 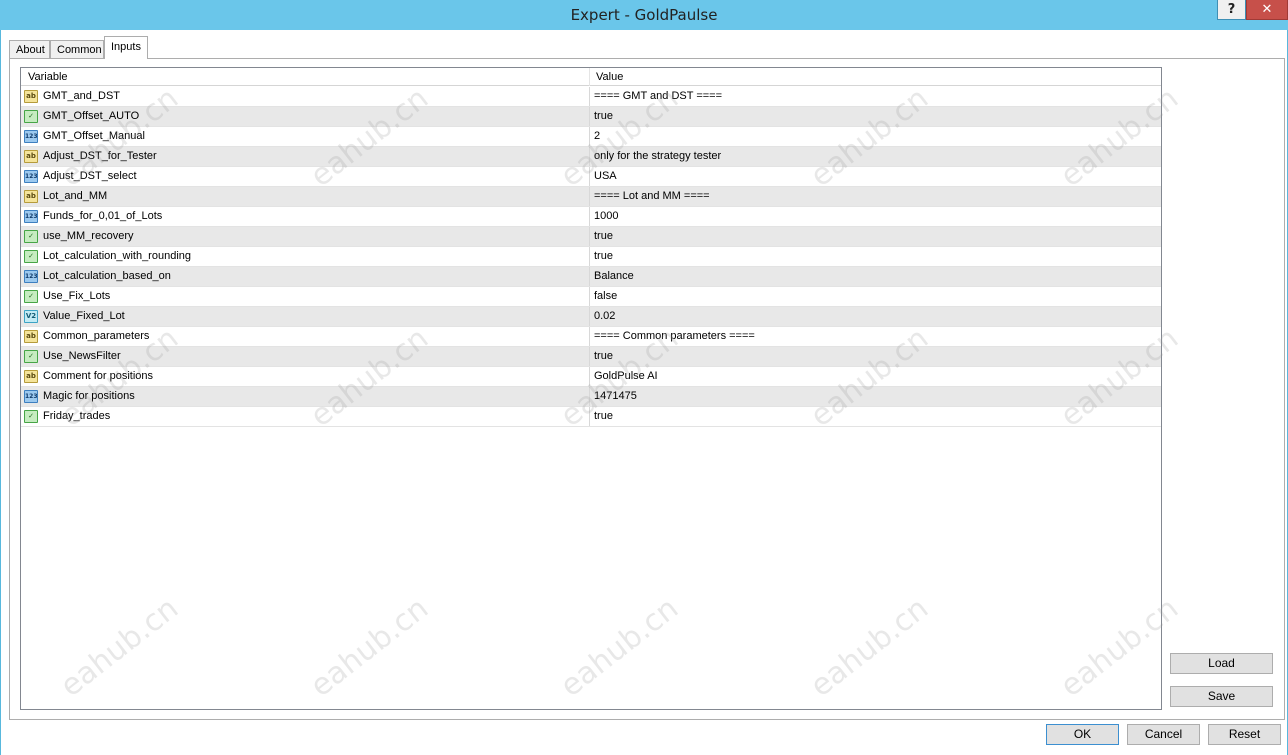 What do you see at coordinates (1244, 734) in the screenshot?
I see `reset-button: Reset` at bounding box center [1244, 734].